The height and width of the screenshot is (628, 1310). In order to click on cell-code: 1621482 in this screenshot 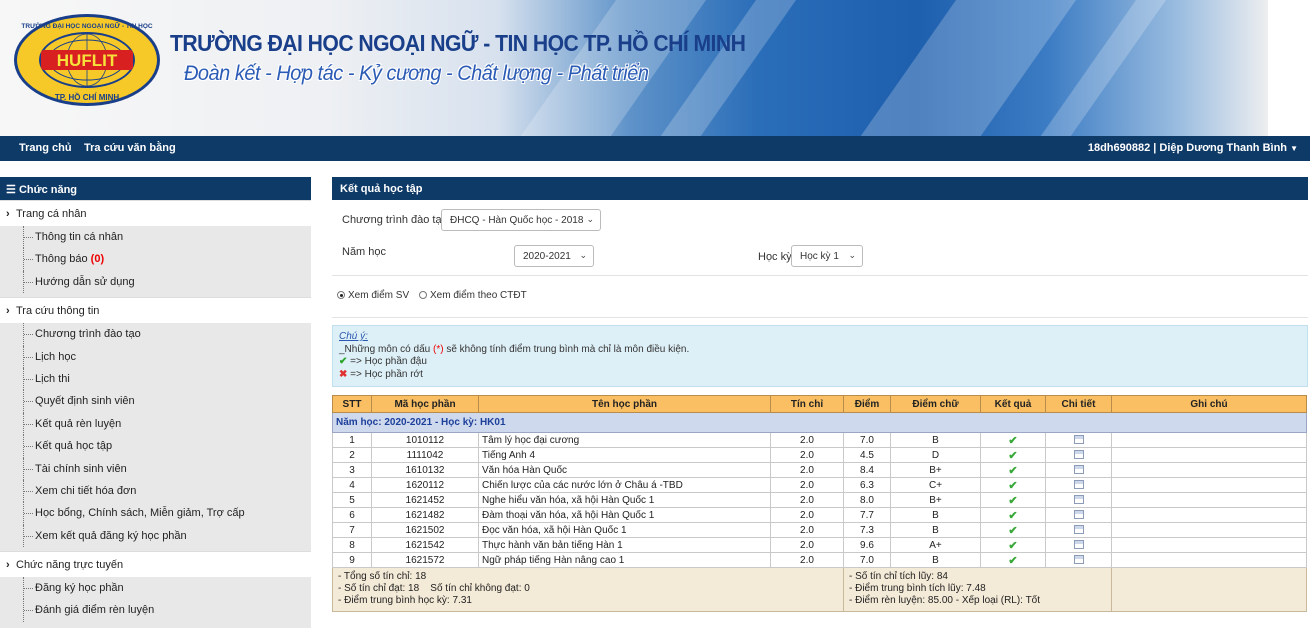, I will do `click(425, 515)`.